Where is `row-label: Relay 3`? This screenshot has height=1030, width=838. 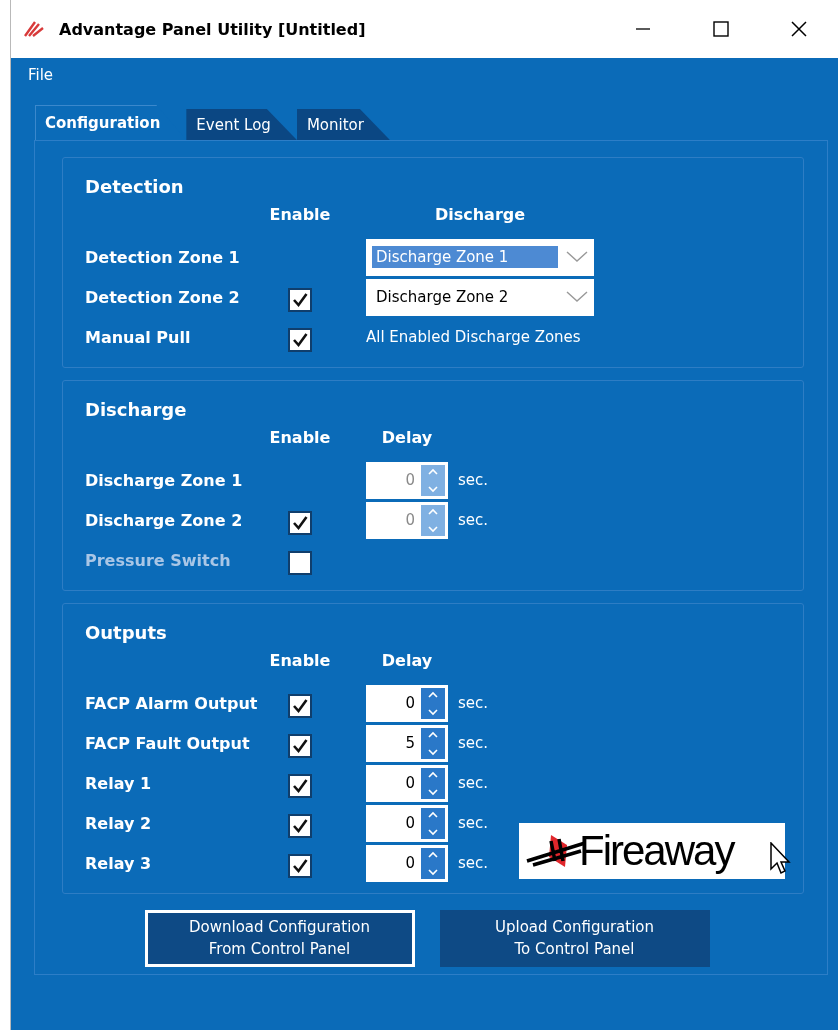
row-label: Relay 3 is located at coordinates (119, 863).